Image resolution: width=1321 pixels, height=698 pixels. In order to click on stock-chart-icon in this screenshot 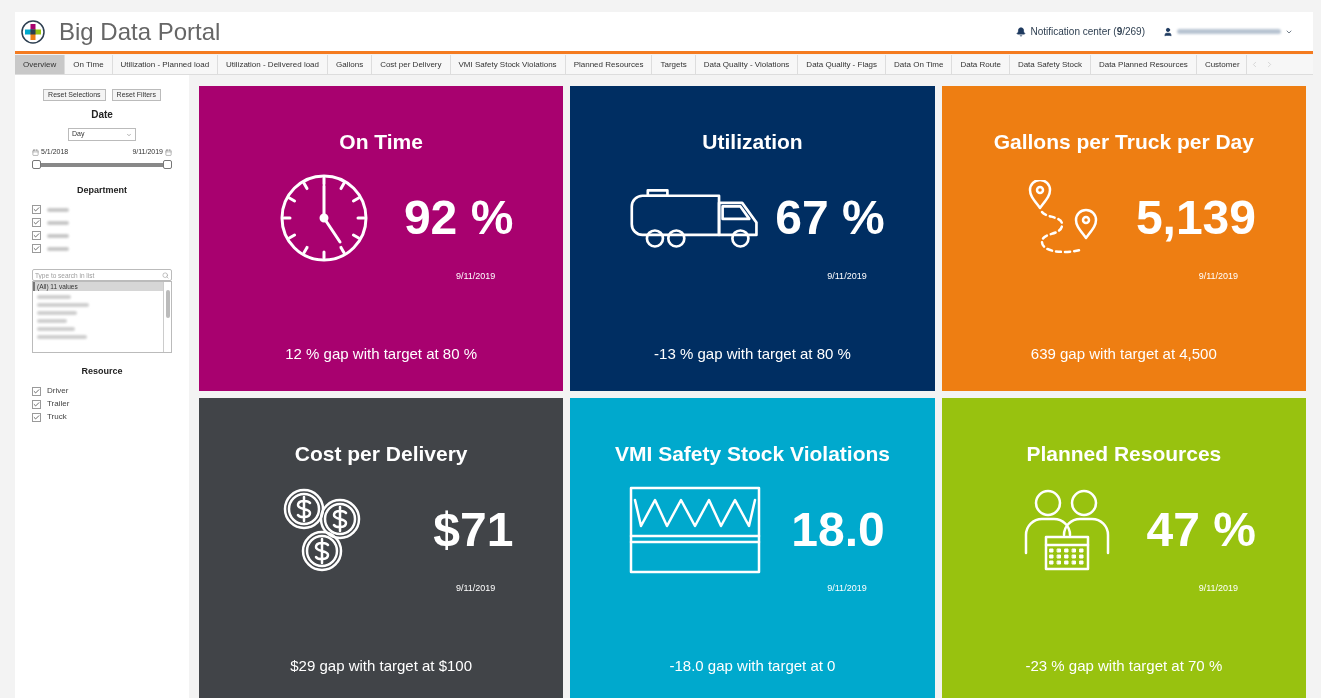, I will do `click(695, 529)`.